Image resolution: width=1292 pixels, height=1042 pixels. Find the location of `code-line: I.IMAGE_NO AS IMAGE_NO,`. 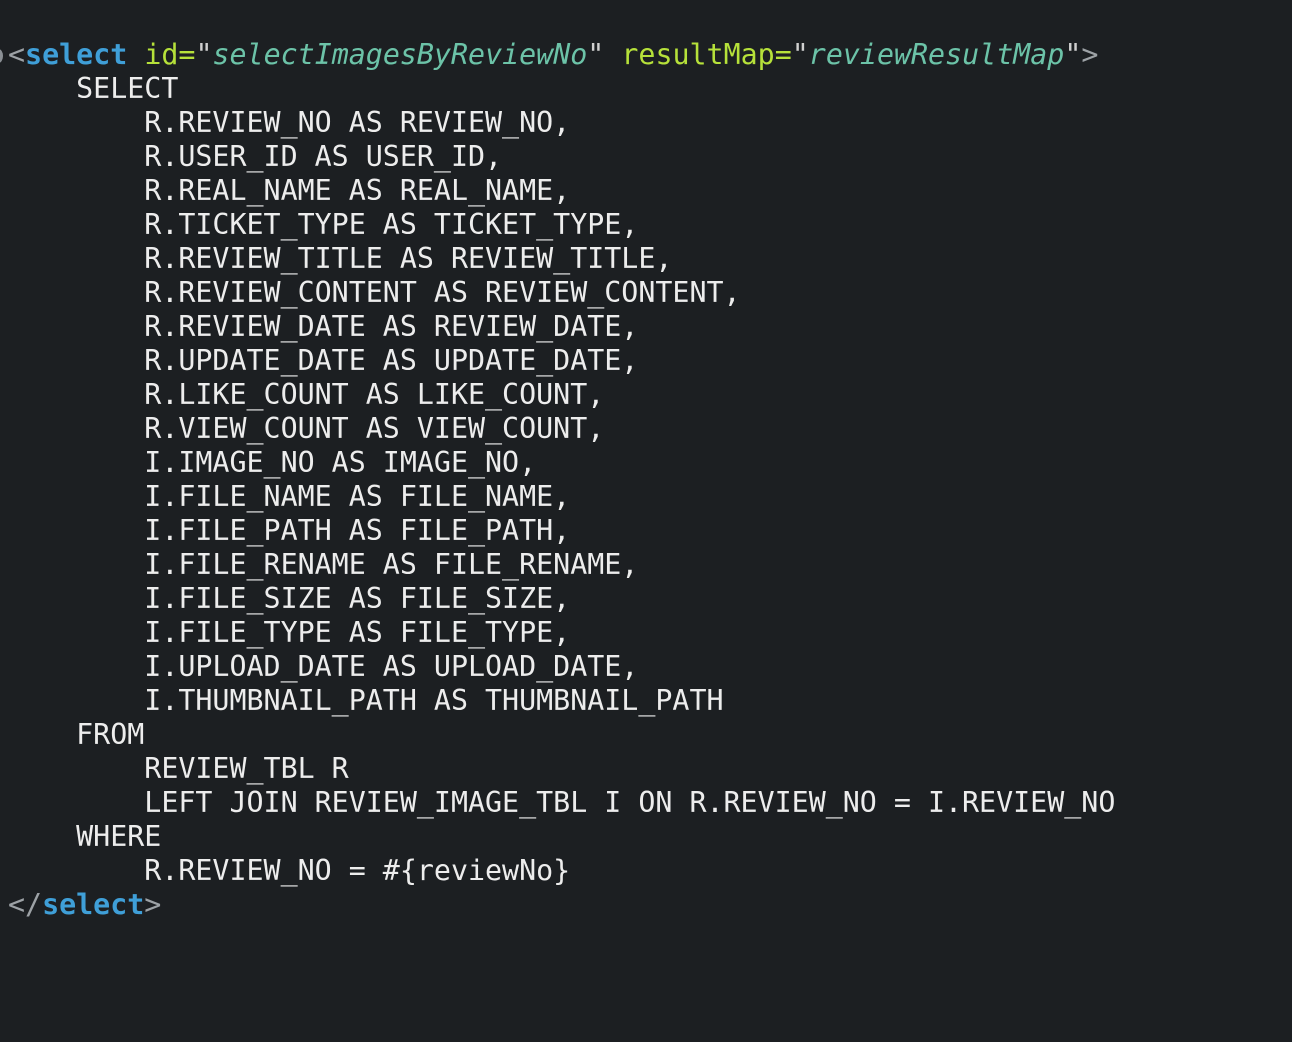

code-line: I.IMAGE_NO AS IMAGE_NO, is located at coordinates (272, 462).